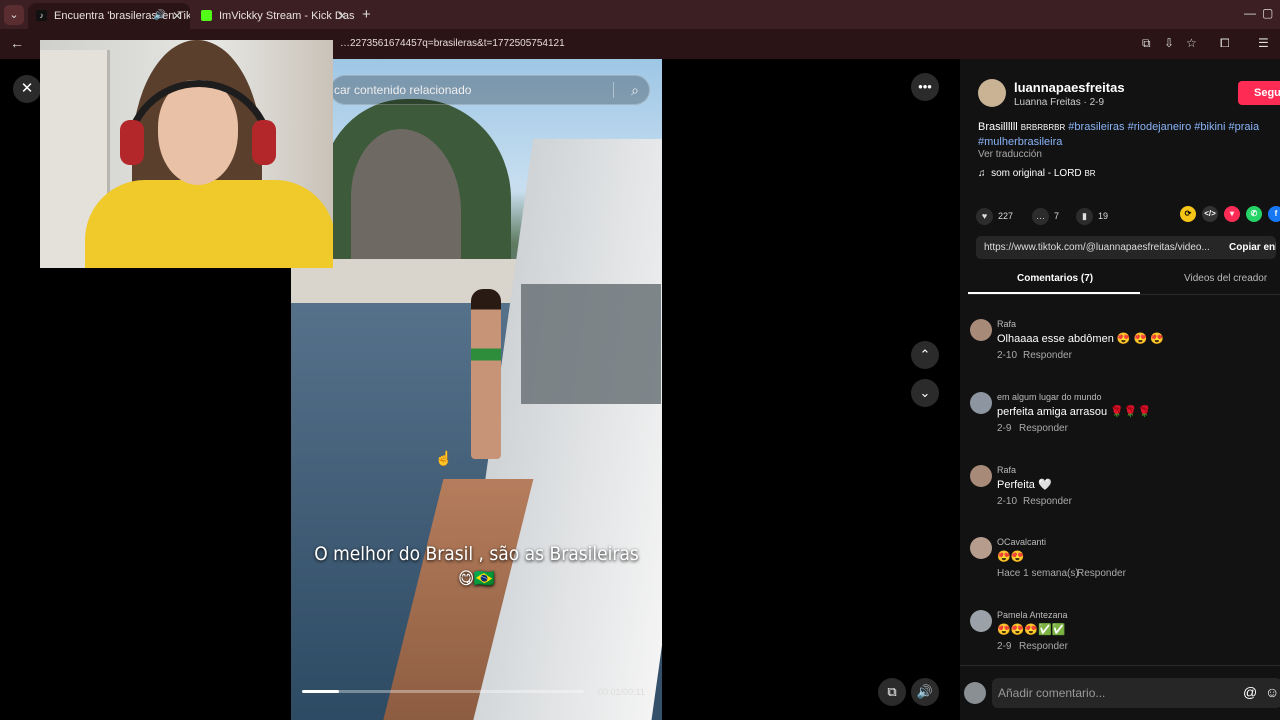 The image size is (1280, 720). I want to click on mouse-cursor-icon: ☝, so click(444, 458).